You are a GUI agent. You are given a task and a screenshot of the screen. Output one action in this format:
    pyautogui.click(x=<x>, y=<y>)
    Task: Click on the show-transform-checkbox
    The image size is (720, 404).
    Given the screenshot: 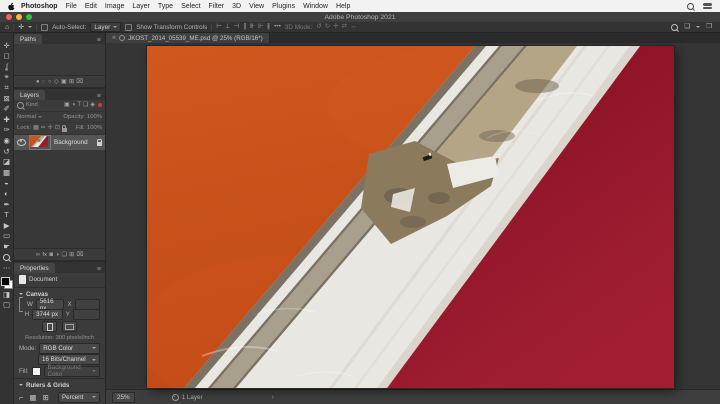 What is the action you would take?
    pyautogui.click(x=129, y=27)
    